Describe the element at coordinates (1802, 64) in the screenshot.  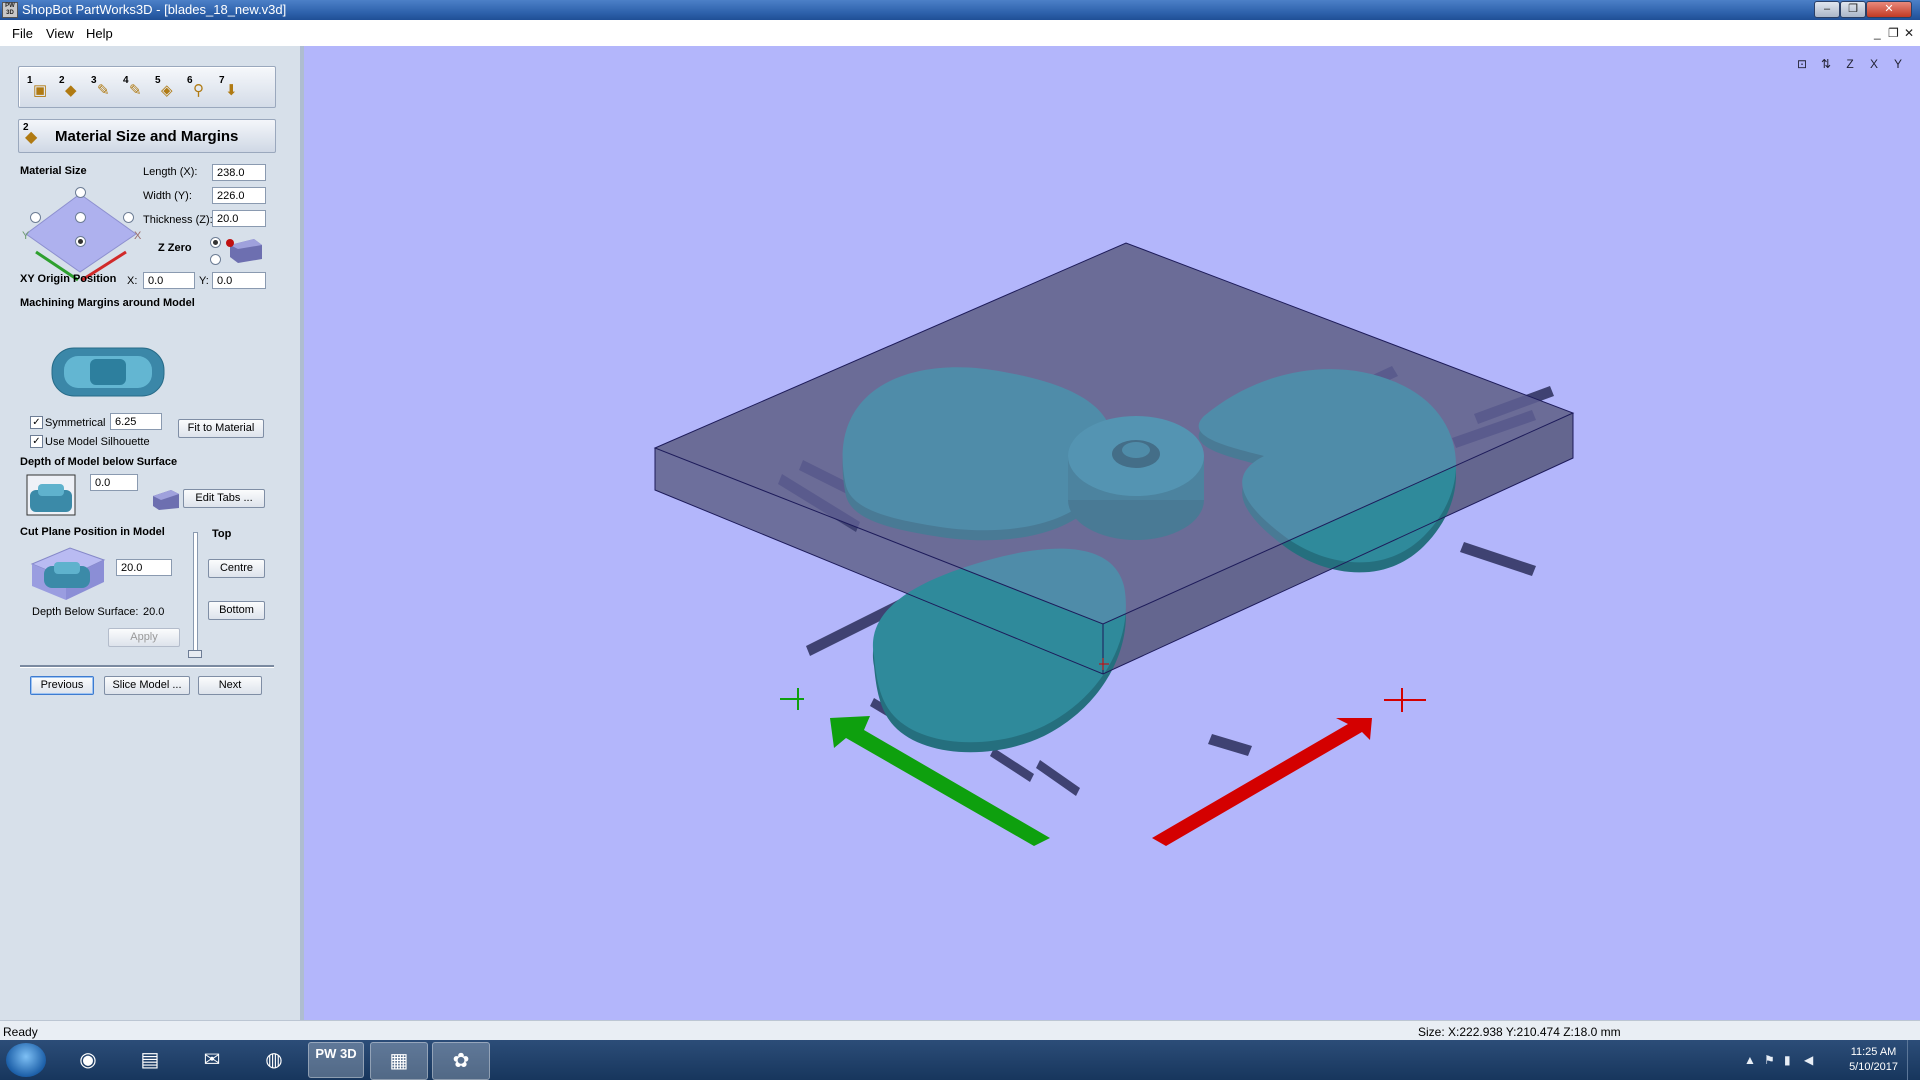
I see `fit-view-icon: ⊡` at that location.